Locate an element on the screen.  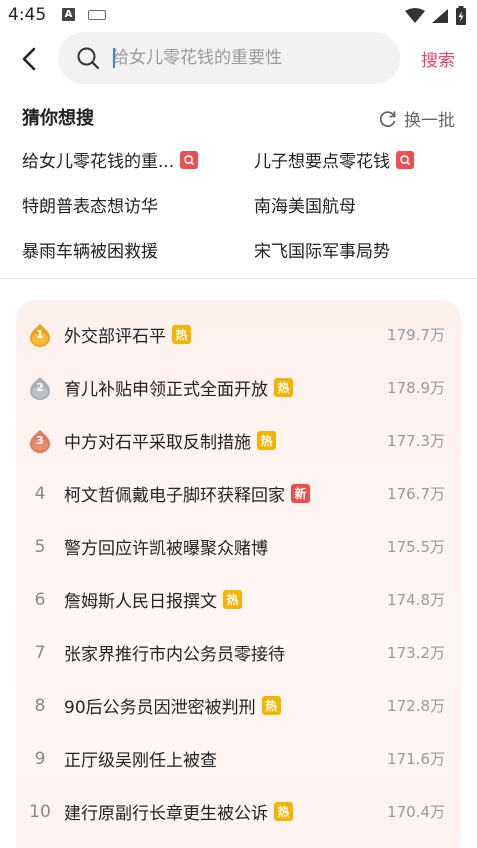
guess-item-label: 南海美国航母 is located at coordinates (305, 207).